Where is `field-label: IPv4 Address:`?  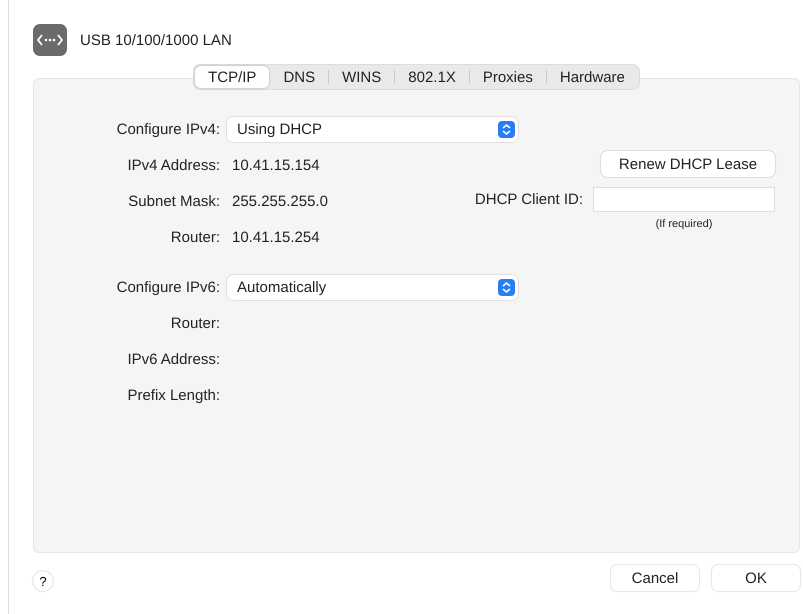
field-label: IPv4 Address: is located at coordinates (173, 165).